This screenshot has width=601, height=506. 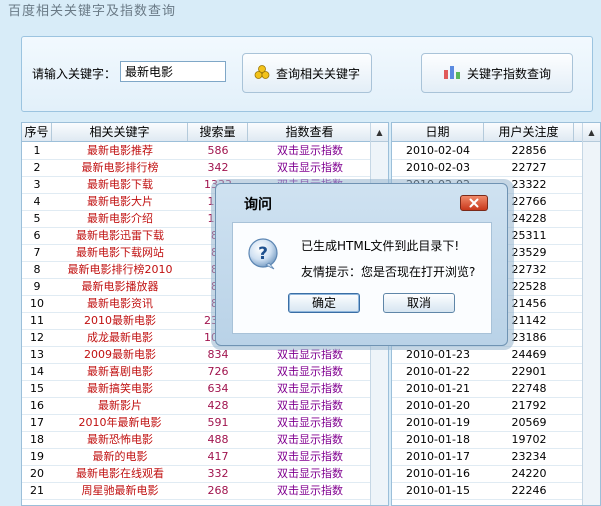 I want to click on cell-search-volume: 586, so click(x=218, y=150).